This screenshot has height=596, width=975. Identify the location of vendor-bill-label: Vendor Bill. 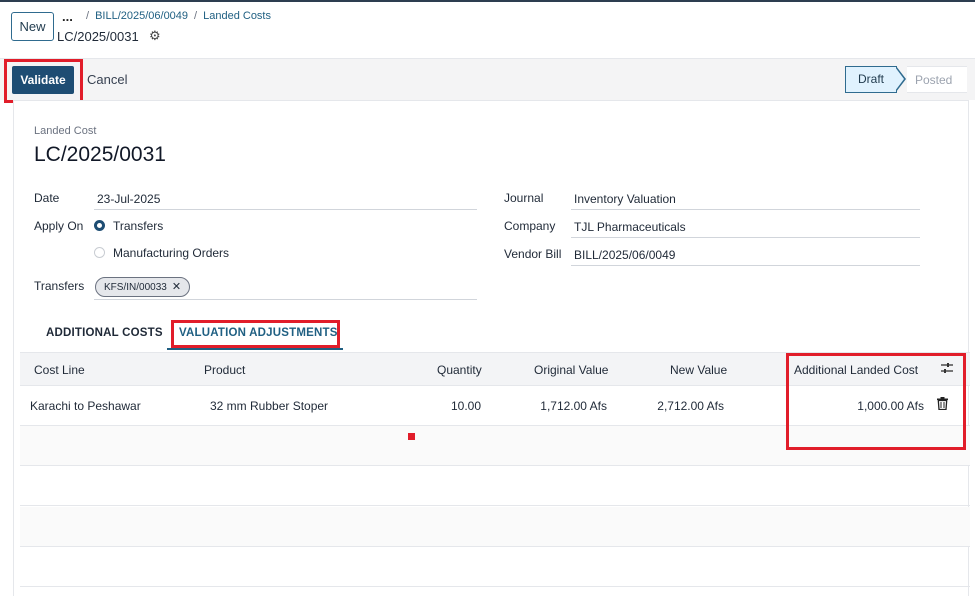
(533, 254).